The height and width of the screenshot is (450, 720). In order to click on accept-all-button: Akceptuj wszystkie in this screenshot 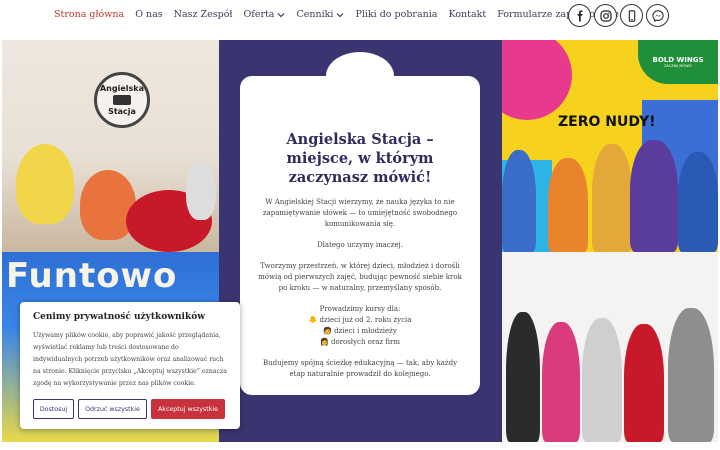, I will do `click(188, 409)`.